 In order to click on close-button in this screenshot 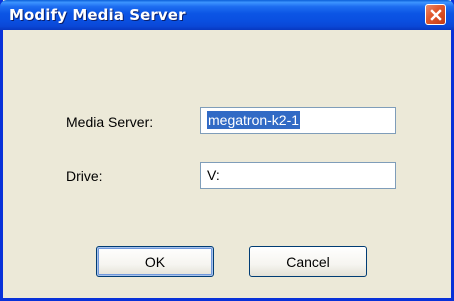, I will do `click(435, 14)`.